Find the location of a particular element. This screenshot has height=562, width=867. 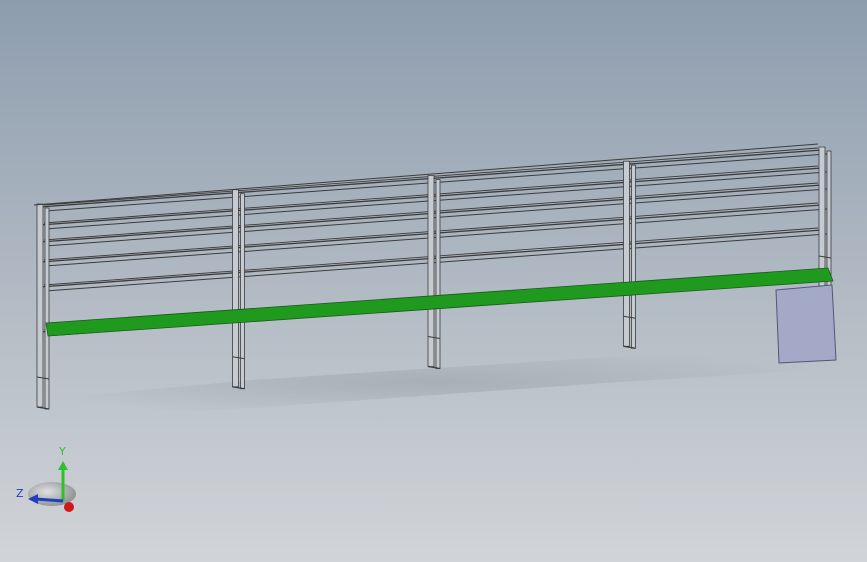

side-cabinet-panel is located at coordinates (806, 324).